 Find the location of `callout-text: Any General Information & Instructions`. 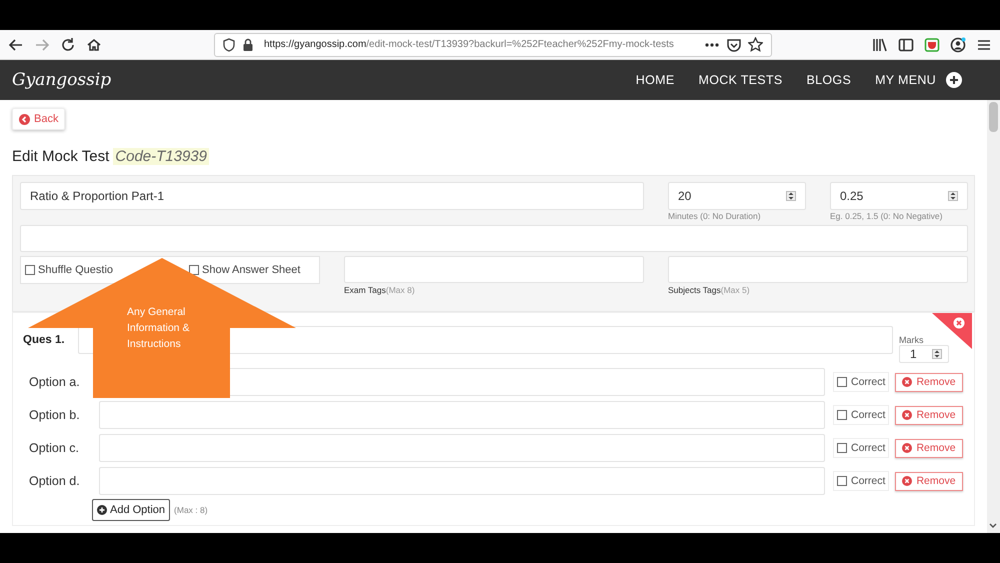

callout-text: Any General Information & Instructions is located at coordinates (158, 328).